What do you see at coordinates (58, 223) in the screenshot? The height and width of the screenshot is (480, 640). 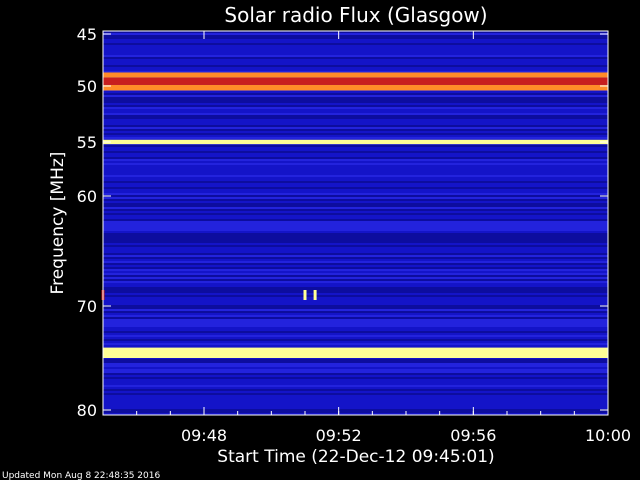 I see `y-axis-label: Frequency [MHz]` at bounding box center [58, 223].